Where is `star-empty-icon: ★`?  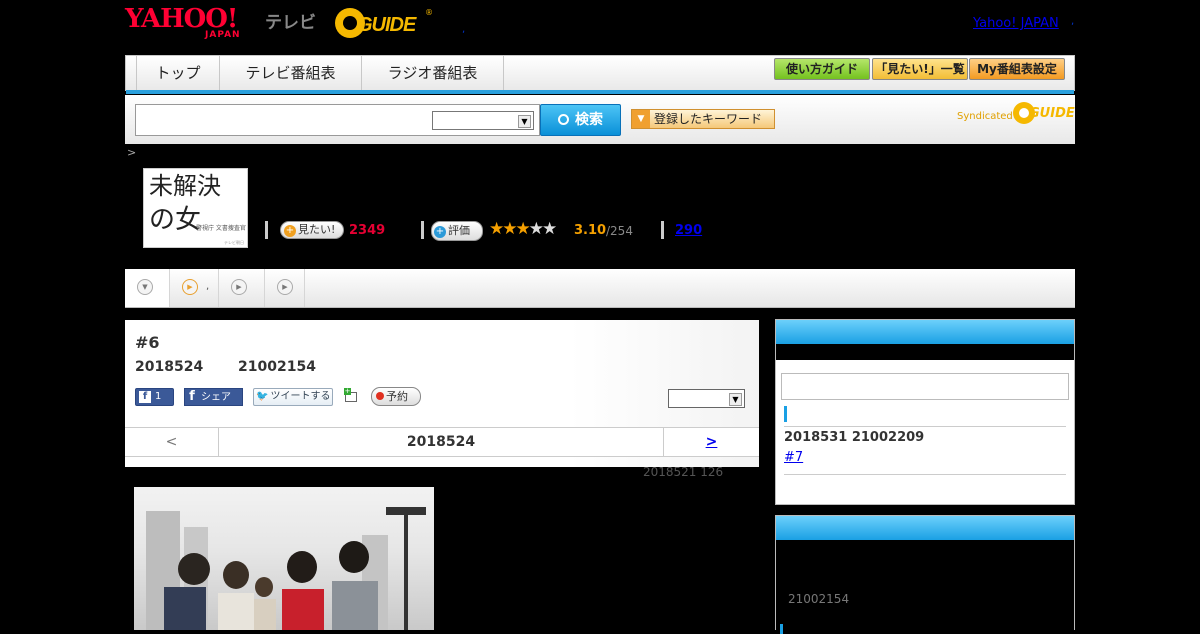 star-empty-icon: ★ is located at coordinates (536, 229).